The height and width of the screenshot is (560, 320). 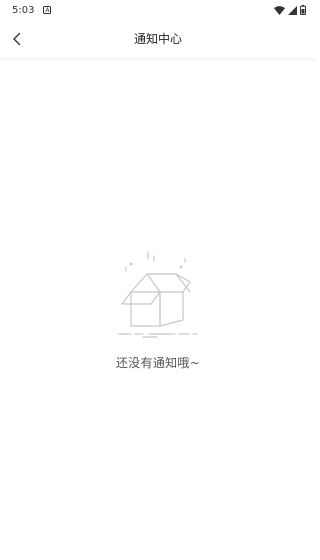 I want to click on status-time: 5:03, so click(x=23, y=10).